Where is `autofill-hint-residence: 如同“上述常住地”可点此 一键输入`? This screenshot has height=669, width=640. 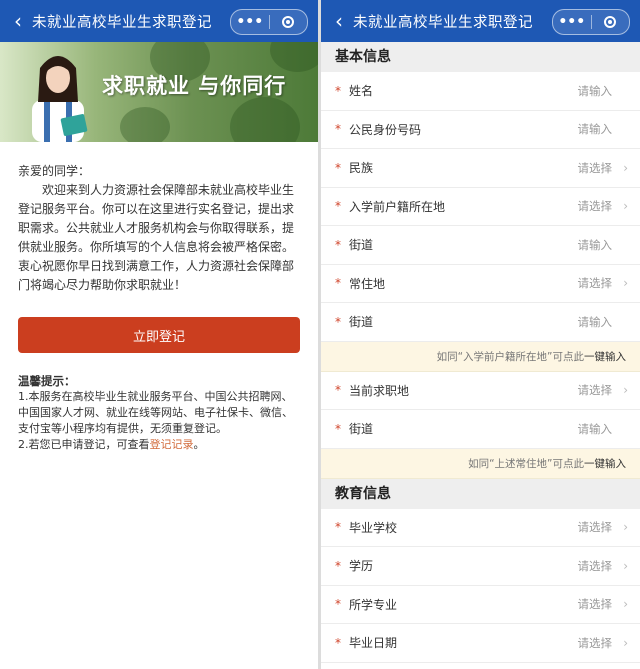 autofill-hint-residence: 如同“上述常住地”可点此 一键输入 is located at coordinates (480, 463).